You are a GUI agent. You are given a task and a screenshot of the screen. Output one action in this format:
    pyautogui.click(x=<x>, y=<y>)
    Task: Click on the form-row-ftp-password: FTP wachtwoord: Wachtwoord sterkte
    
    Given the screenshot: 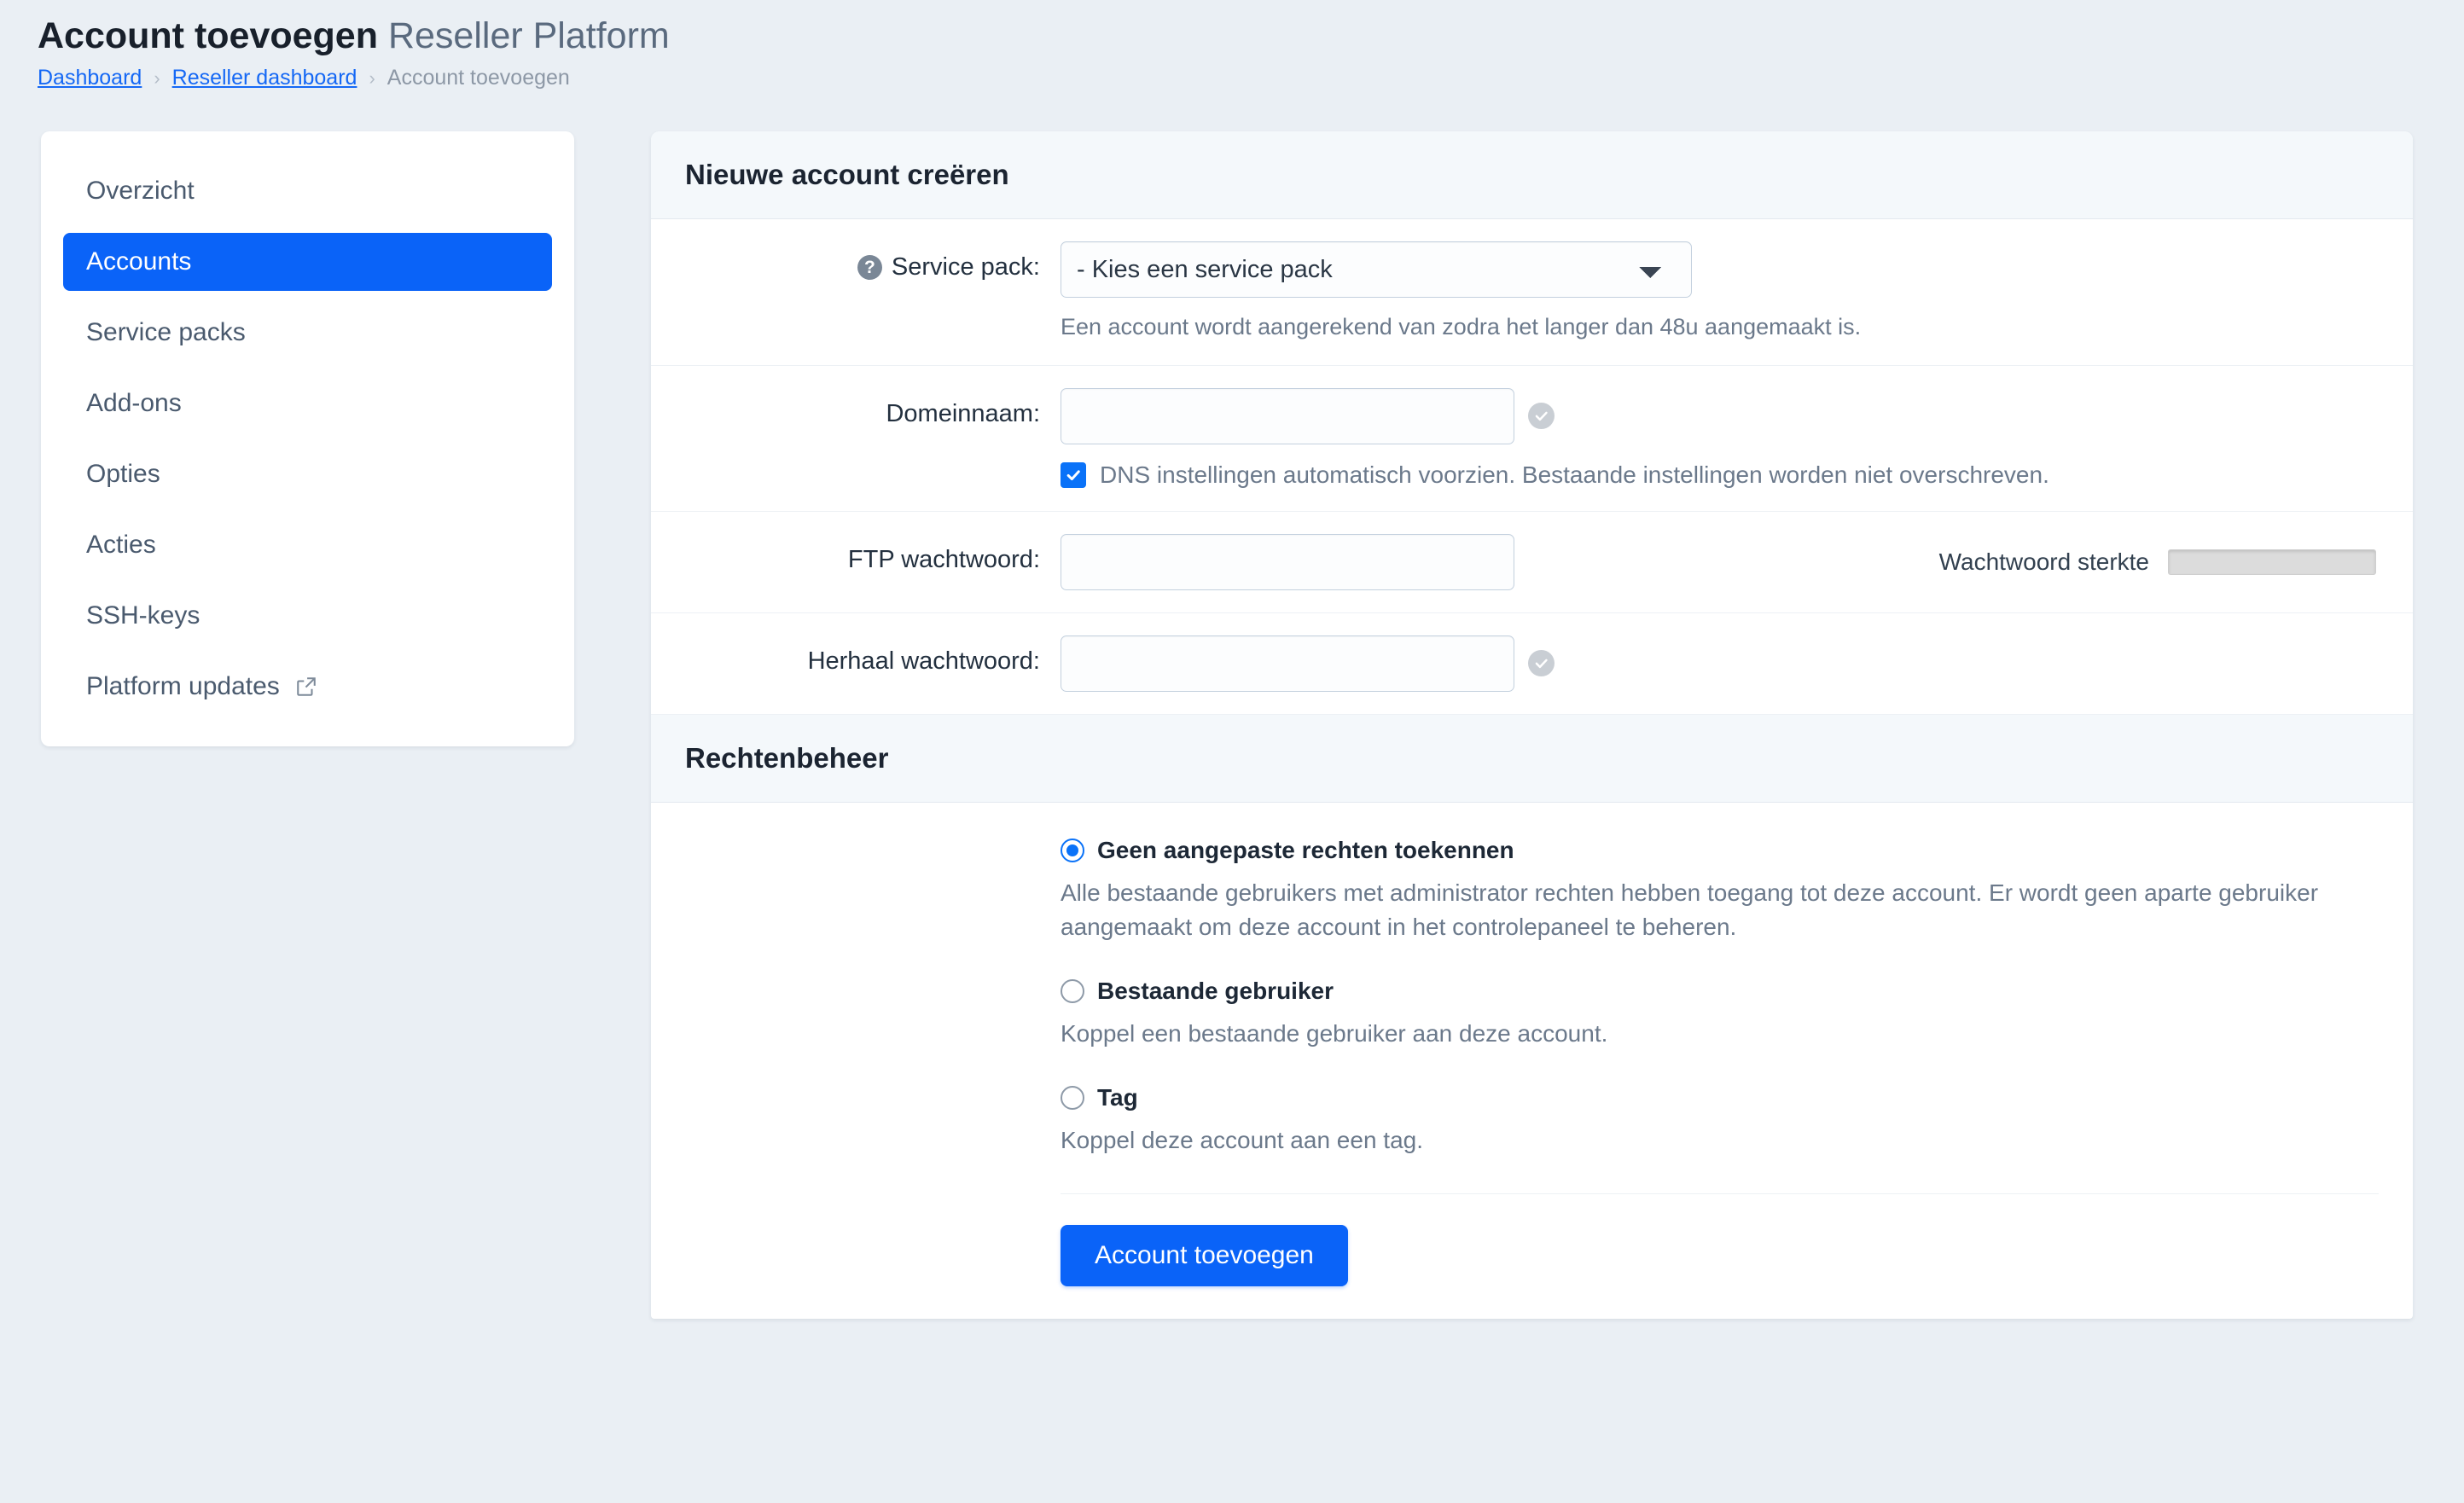 What is the action you would take?
    pyautogui.click(x=1532, y=562)
    